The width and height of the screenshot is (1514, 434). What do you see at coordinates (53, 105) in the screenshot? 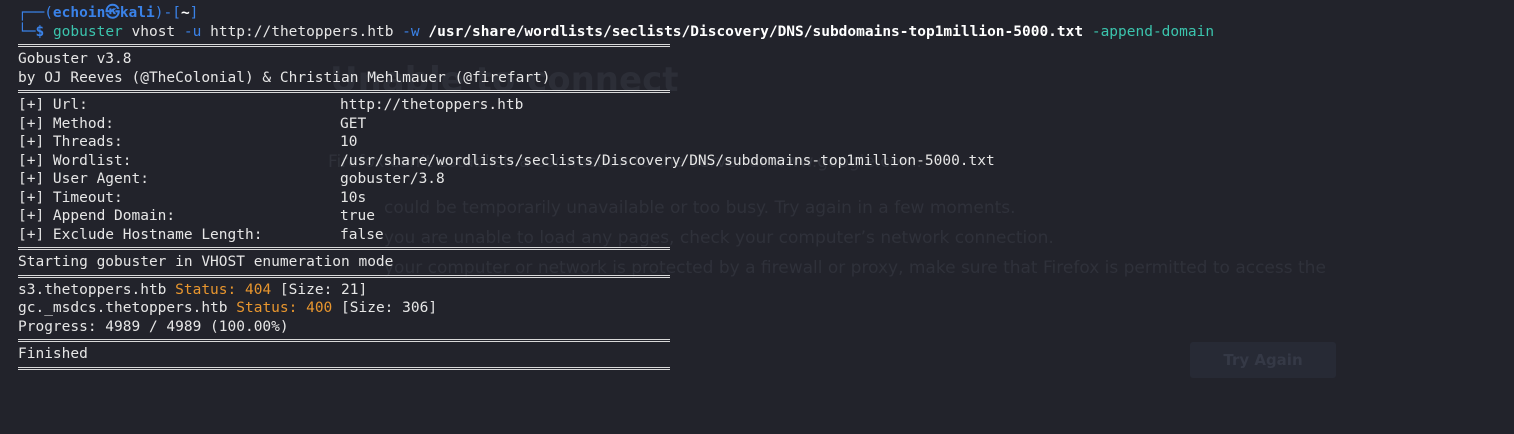
I see `option-label: [+] Url:` at bounding box center [53, 105].